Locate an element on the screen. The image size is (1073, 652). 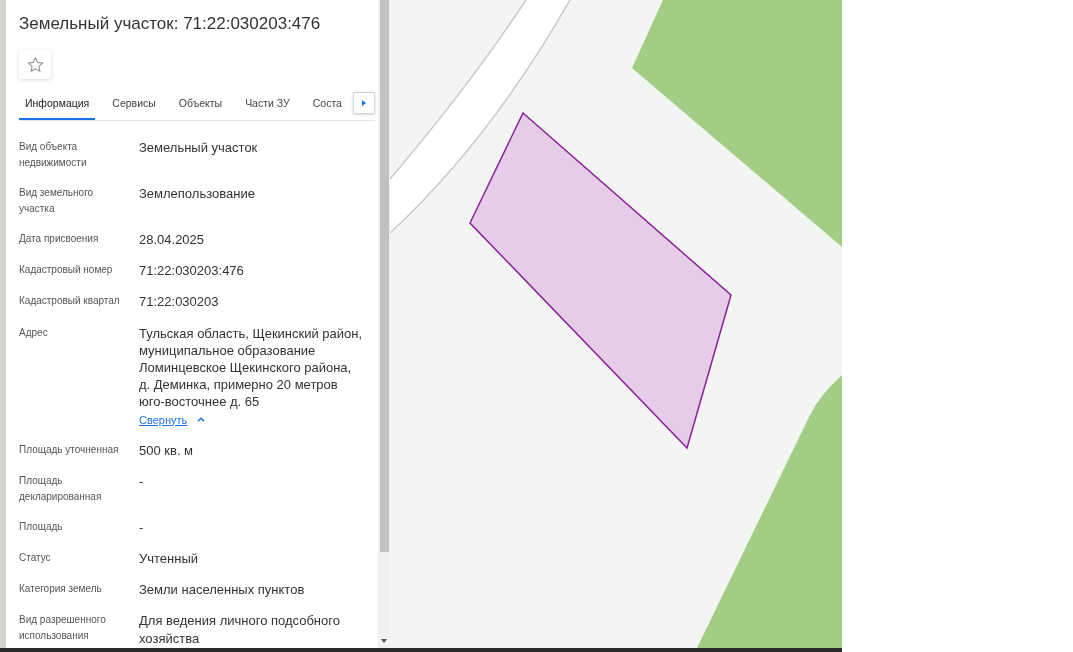
scrollbar is located at coordinates (384, 324).